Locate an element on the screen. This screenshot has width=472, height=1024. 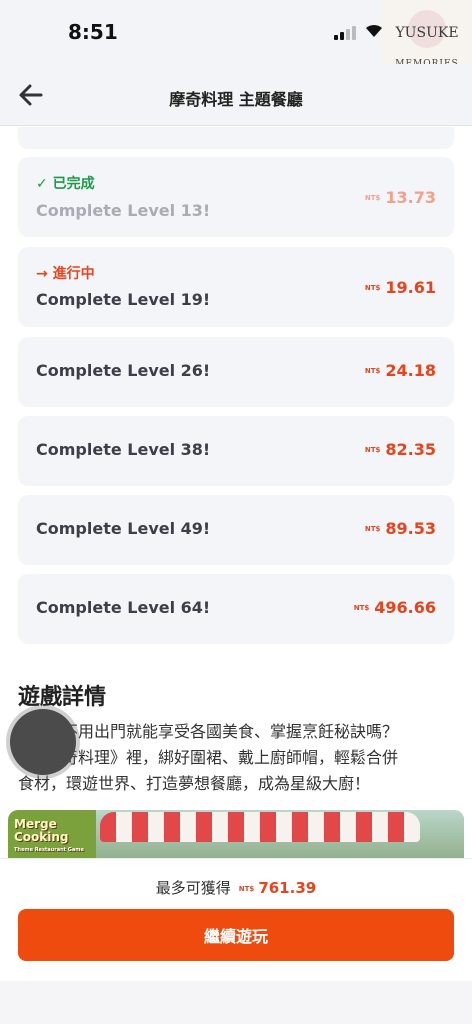
awning-graphic is located at coordinates (260, 827).